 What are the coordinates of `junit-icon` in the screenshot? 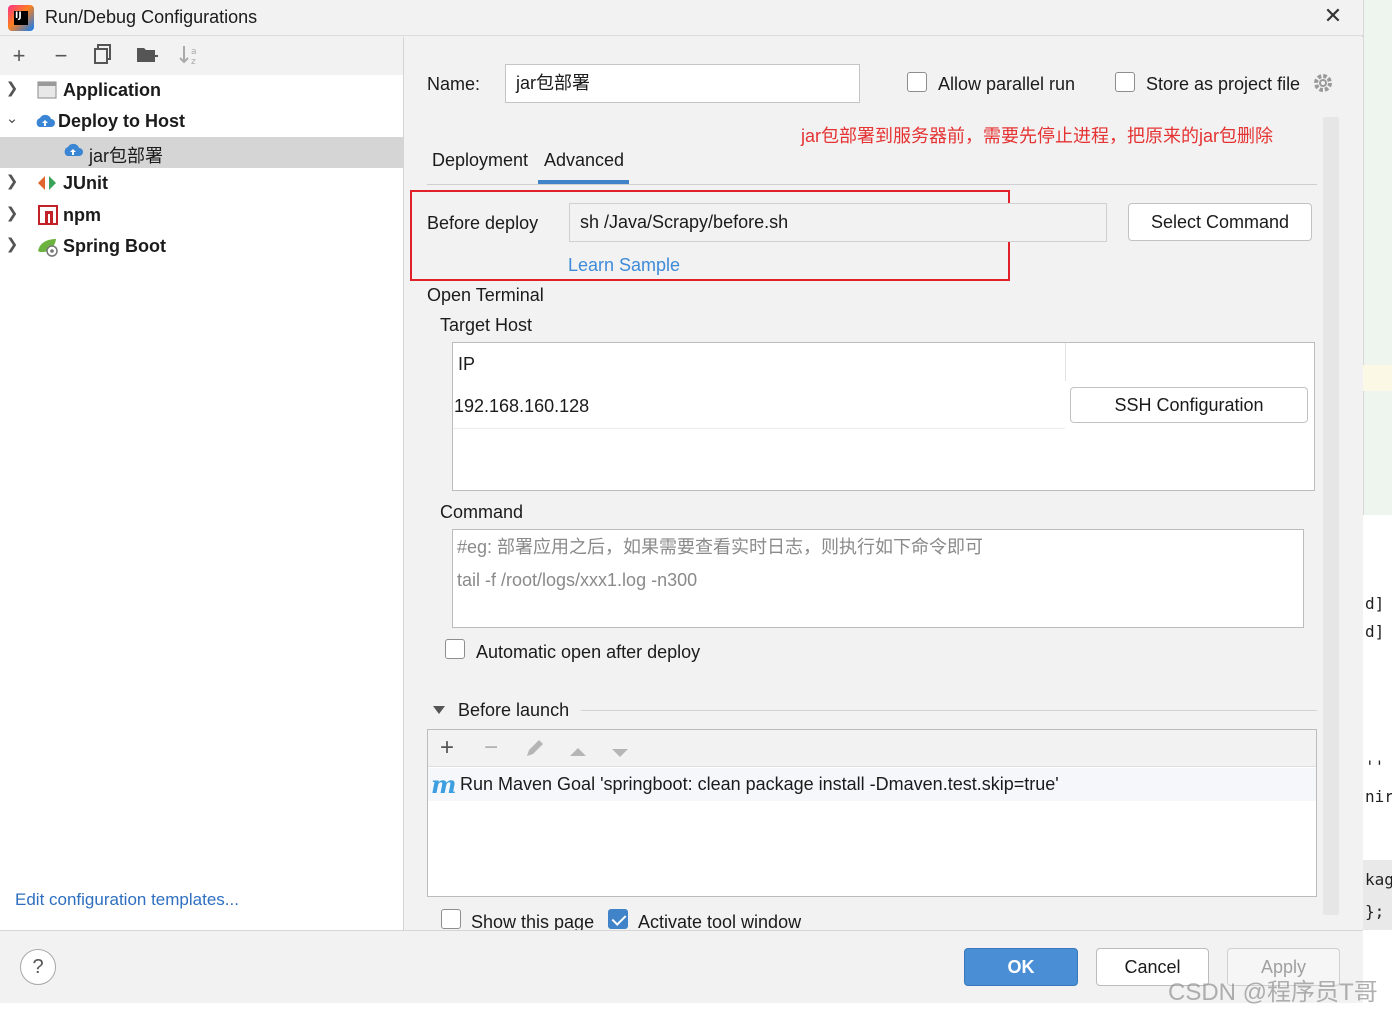 It's located at (47, 183).